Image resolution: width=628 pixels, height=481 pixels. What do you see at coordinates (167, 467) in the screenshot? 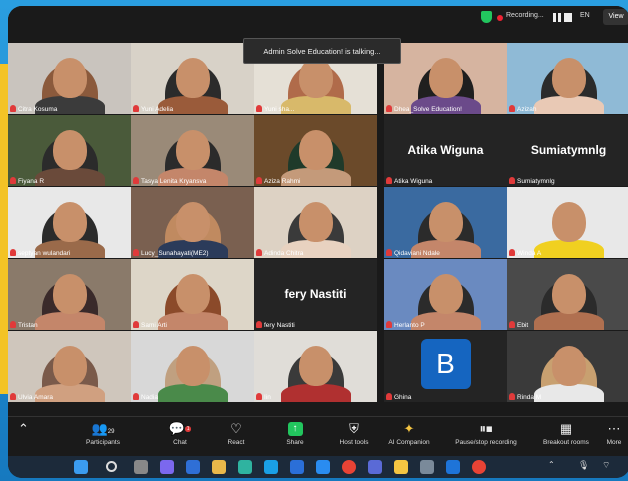
I see `teams-icon` at bounding box center [167, 467].